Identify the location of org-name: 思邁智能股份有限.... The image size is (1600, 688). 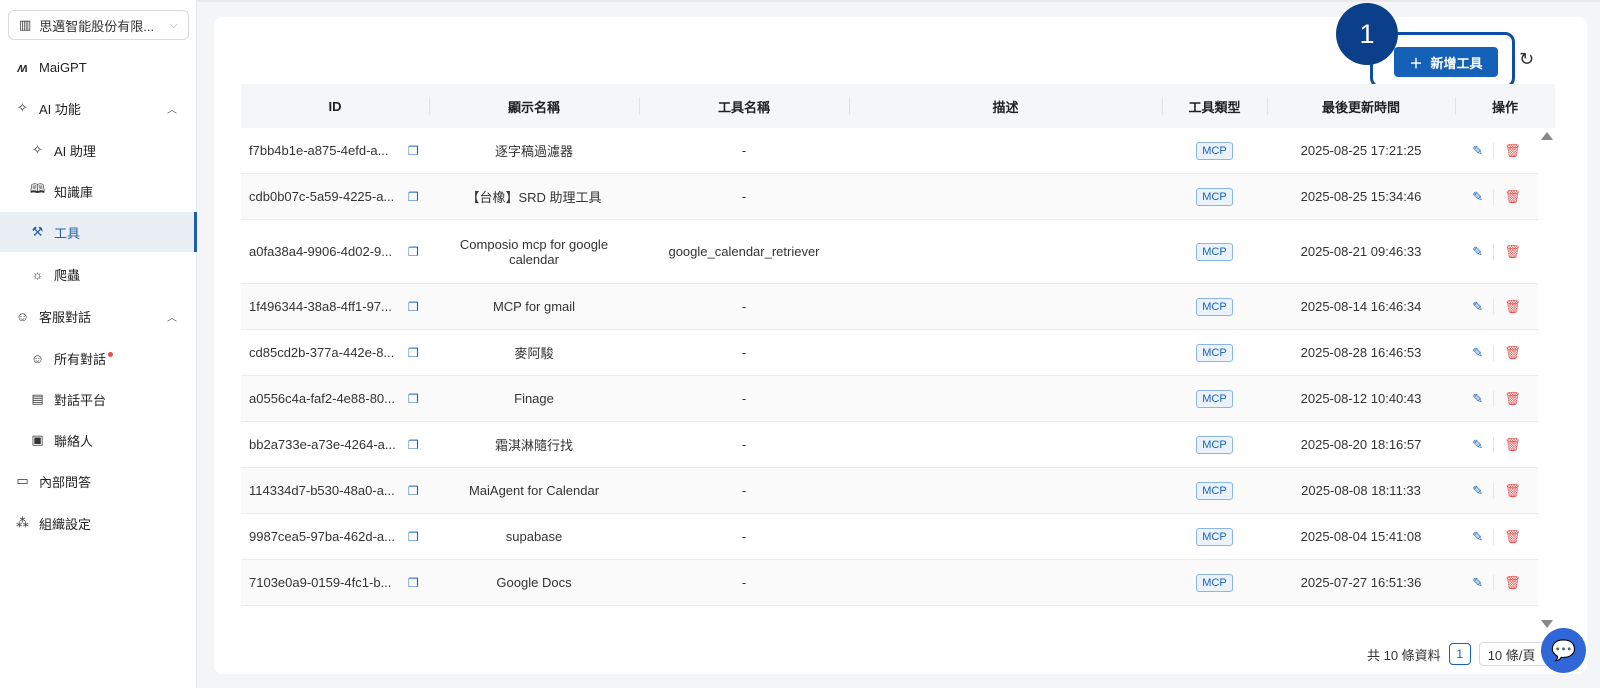
(97, 26).